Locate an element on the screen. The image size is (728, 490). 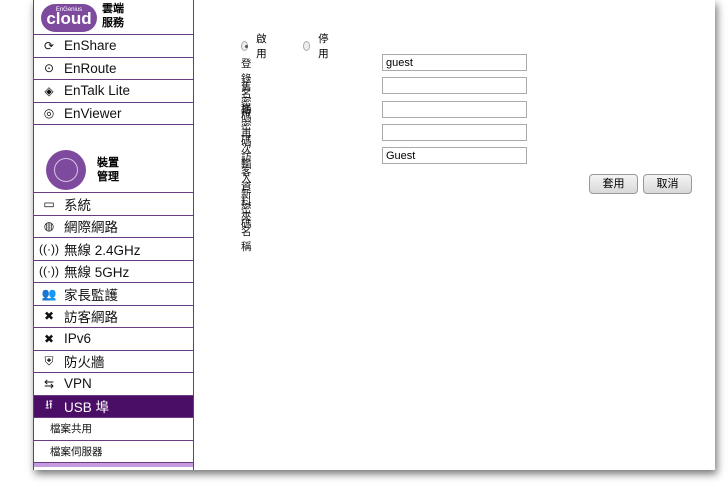
sidebar-item-guest-network: ✖ 訪客網路 is located at coordinates (113, 317).